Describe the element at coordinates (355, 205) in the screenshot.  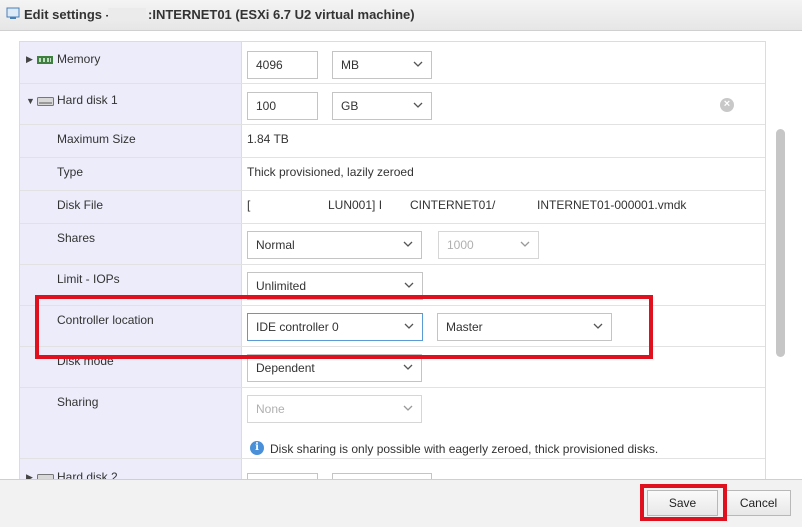
I see `disk-file-part-2: LUN001] I` at that location.